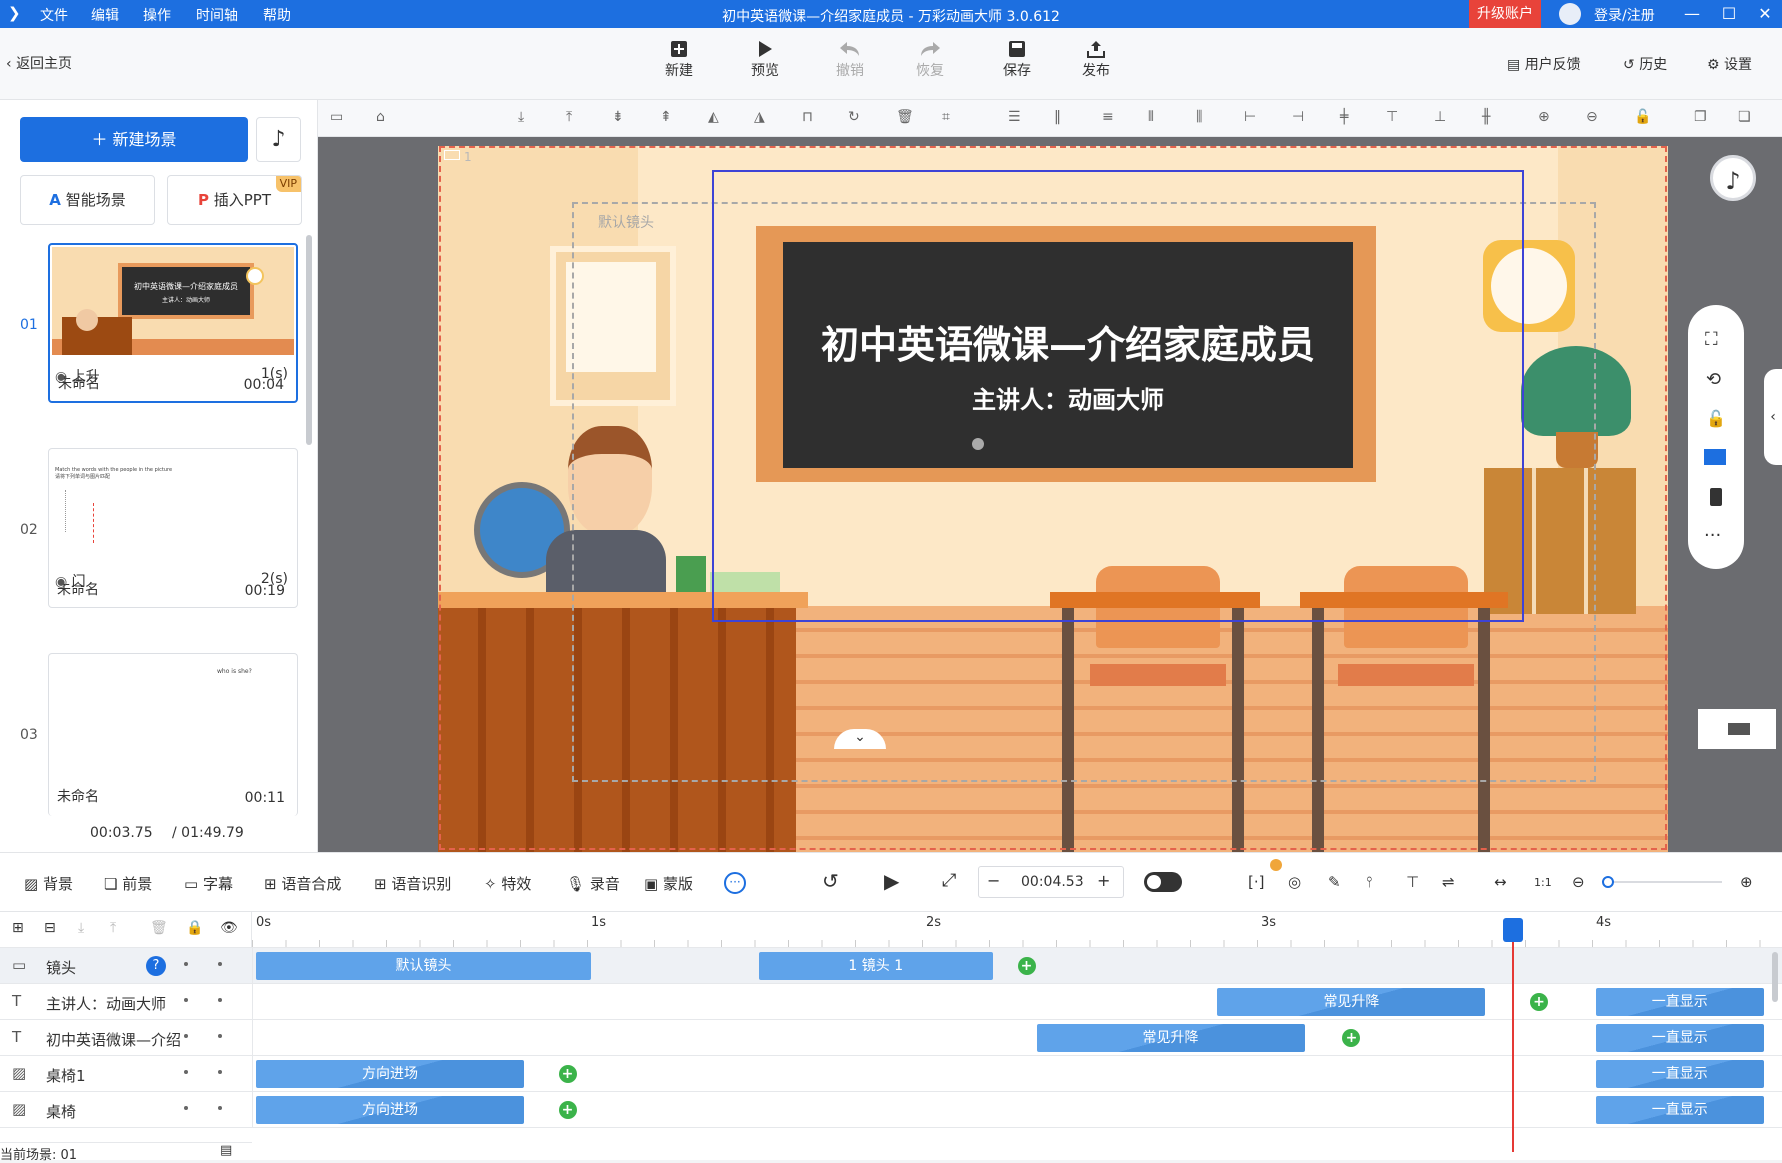  What do you see at coordinates (875, 966) in the screenshot?
I see `animation-clip: 1 镜头 1` at bounding box center [875, 966].